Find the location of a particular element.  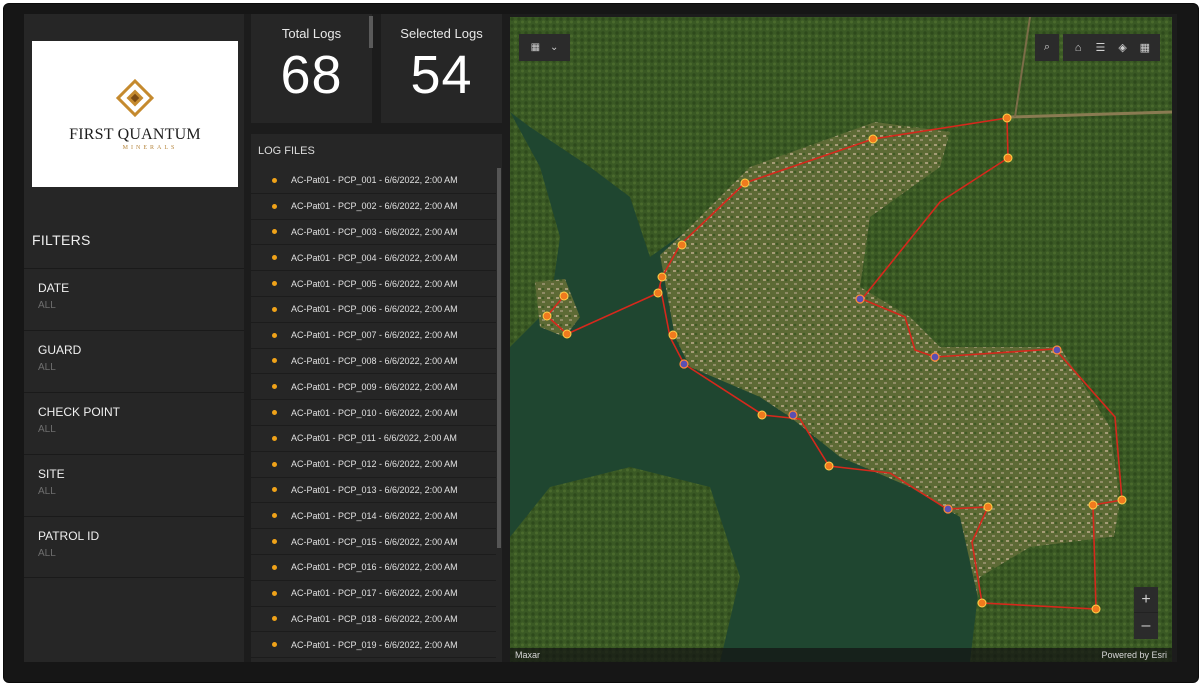

selected-logs-card: Selected Logs 54 is located at coordinates (441, 68).